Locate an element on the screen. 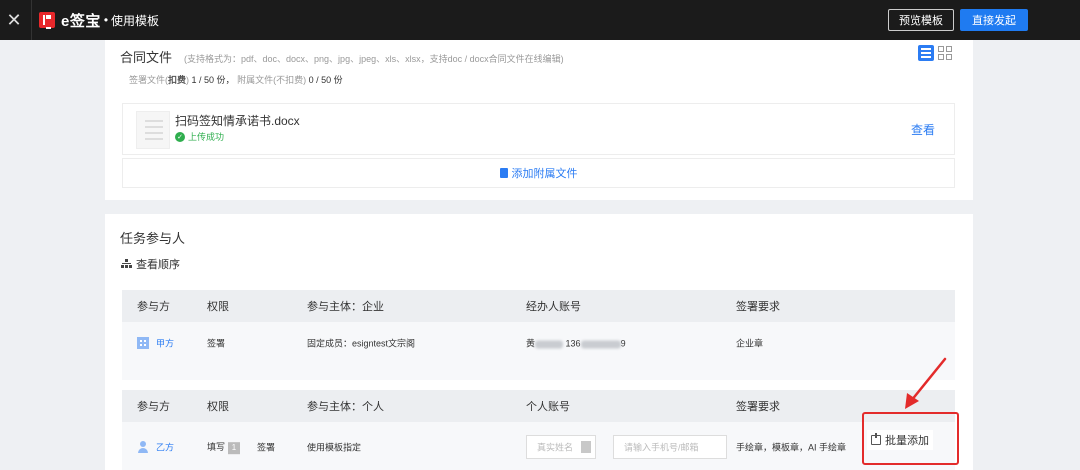 The height and width of the screenshot is (470, 1080). org-tree-icon is located at coordinates (126, 264).